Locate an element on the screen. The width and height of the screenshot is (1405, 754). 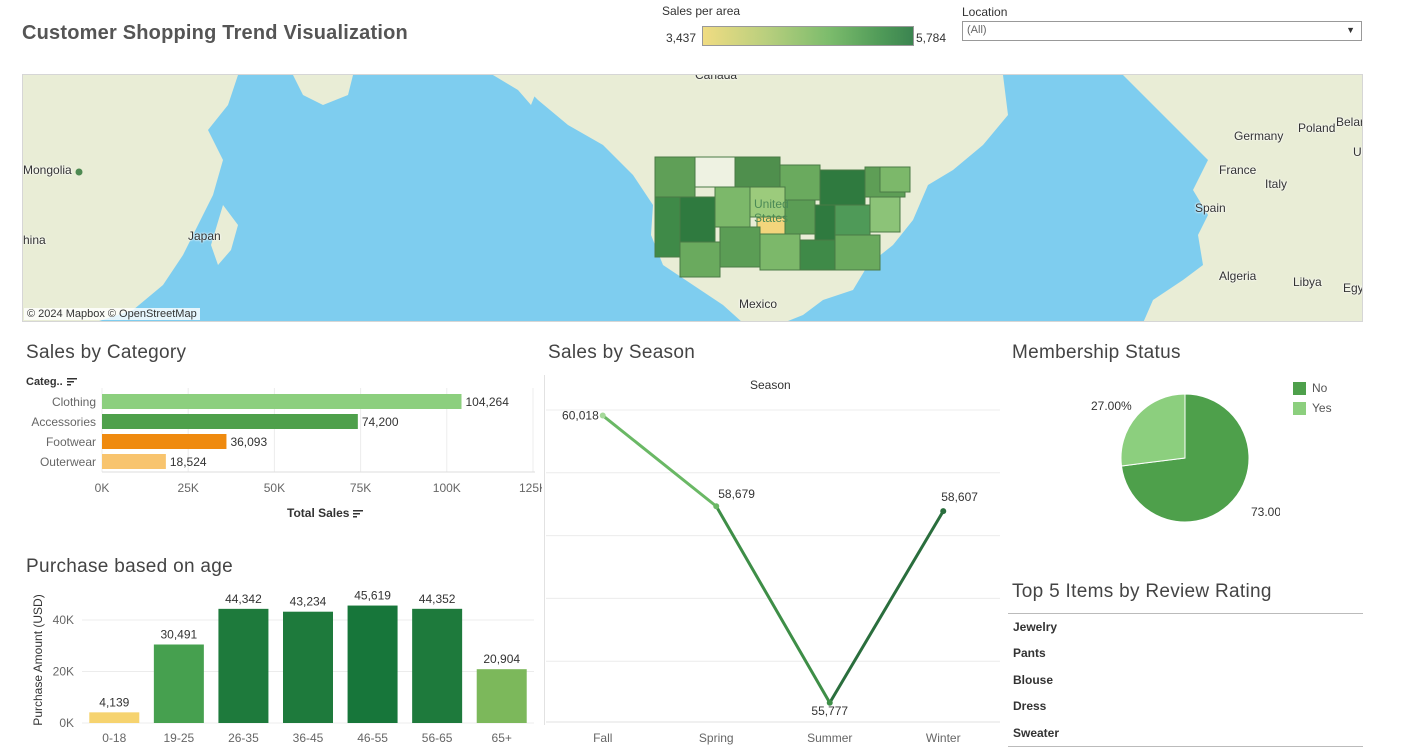
map-label-france: France is located at coordinates (1238, 170).